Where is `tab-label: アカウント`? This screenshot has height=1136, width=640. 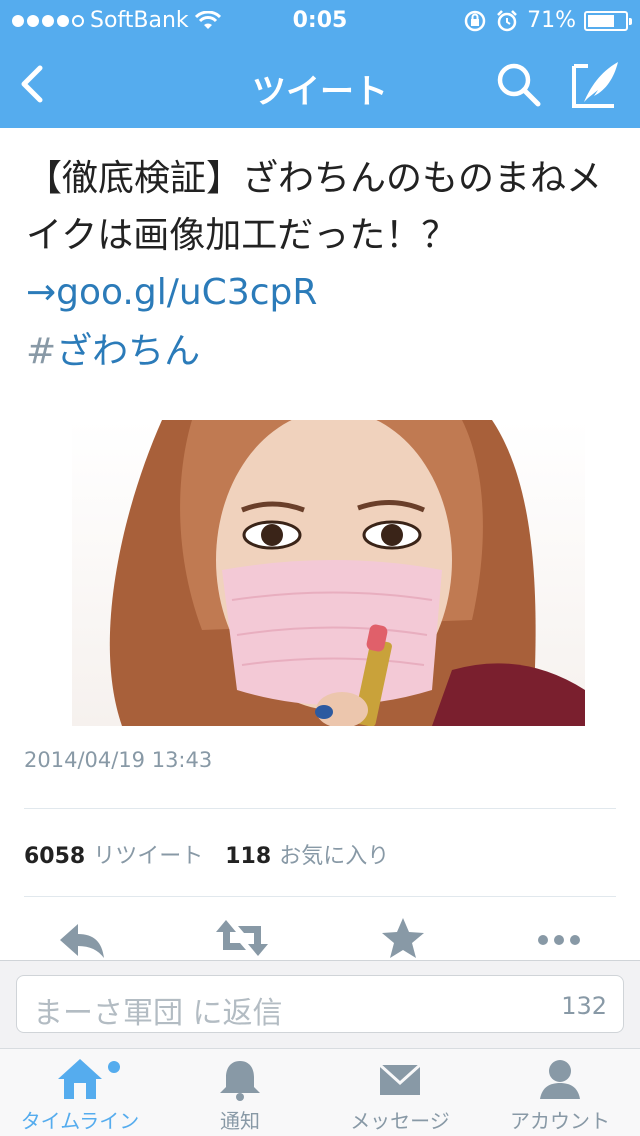 tab-label: アカウント is located at coordinates (560, 1121).